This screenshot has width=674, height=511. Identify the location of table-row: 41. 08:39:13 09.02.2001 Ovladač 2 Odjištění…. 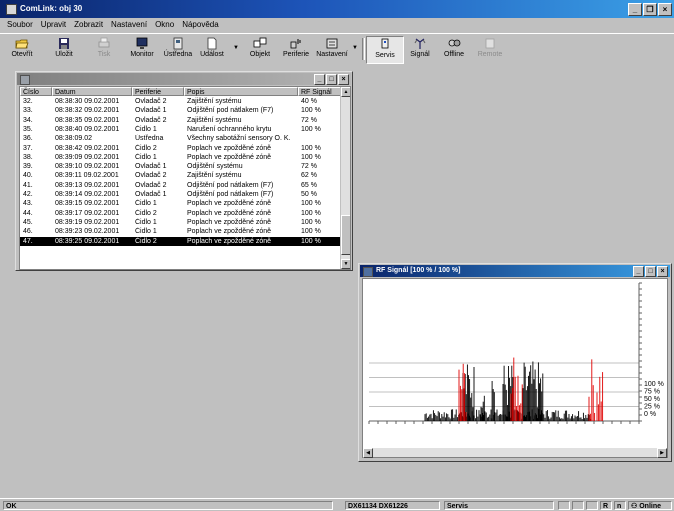
(181, 185).